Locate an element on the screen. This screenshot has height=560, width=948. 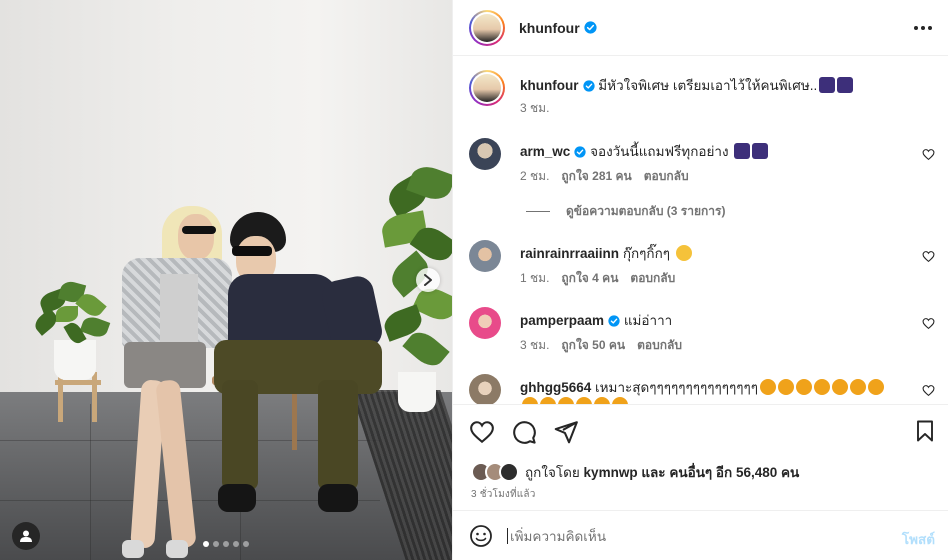
view-replies-button: ดูข้อความตอบกลับ (3 รายการ) is located at coordinates (625, 211).